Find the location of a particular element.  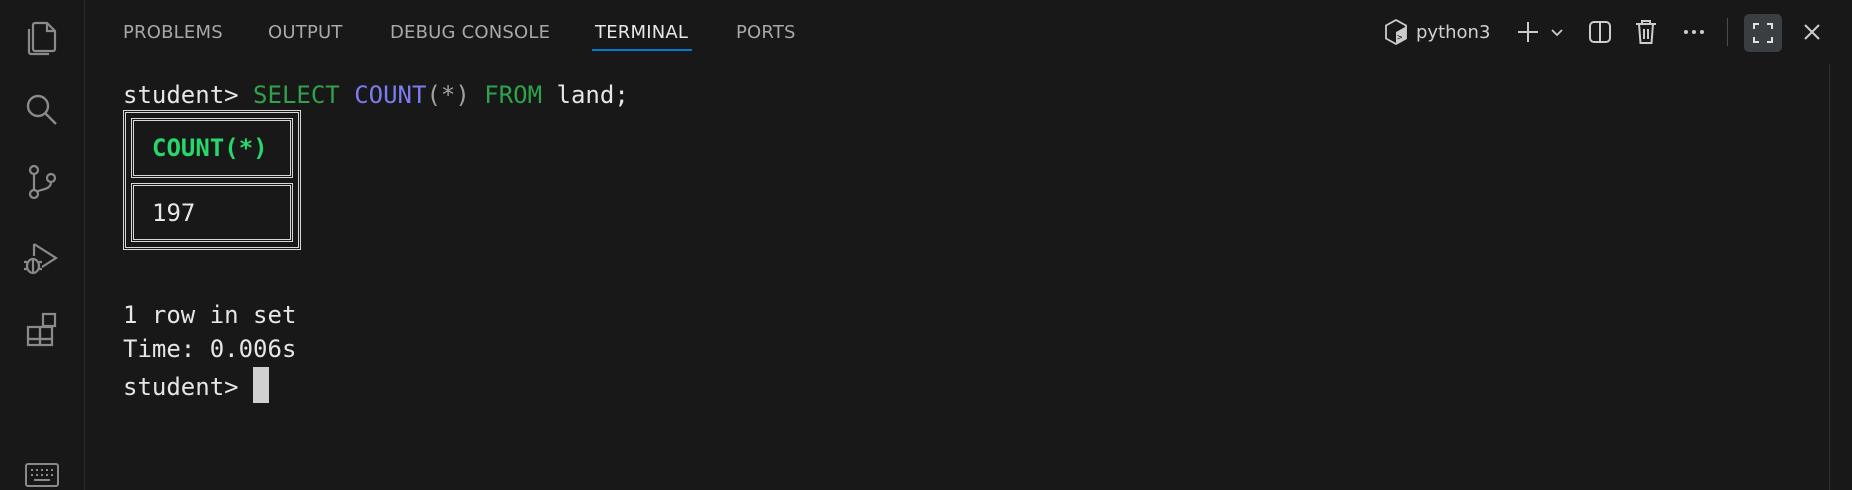

result-header: COUNT(*) is located at coordinates (210, 148).